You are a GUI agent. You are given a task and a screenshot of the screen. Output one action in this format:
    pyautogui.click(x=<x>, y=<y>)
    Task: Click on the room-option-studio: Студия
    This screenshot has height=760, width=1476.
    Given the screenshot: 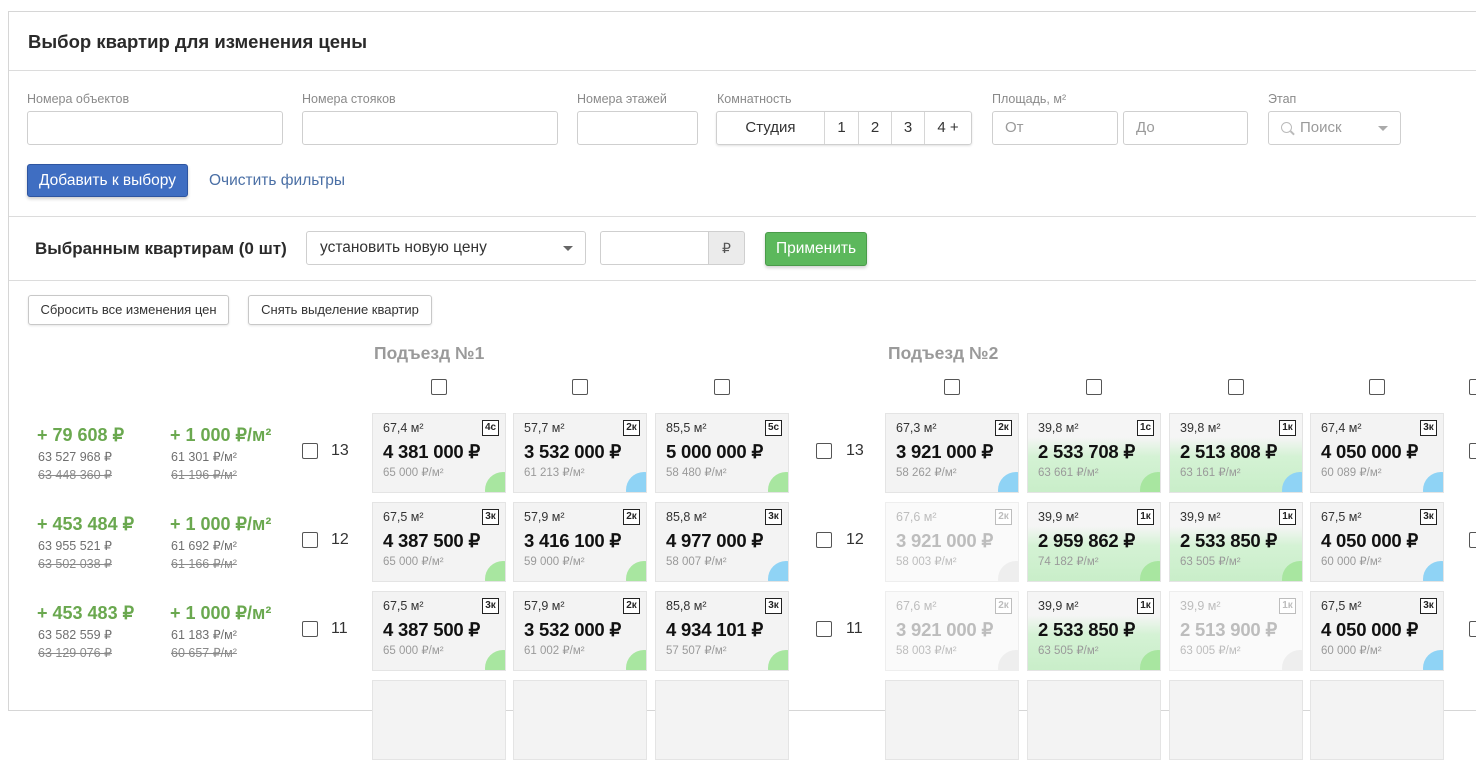 What is the action you would take?
    pyautogui.click(x=771, y=128)
    